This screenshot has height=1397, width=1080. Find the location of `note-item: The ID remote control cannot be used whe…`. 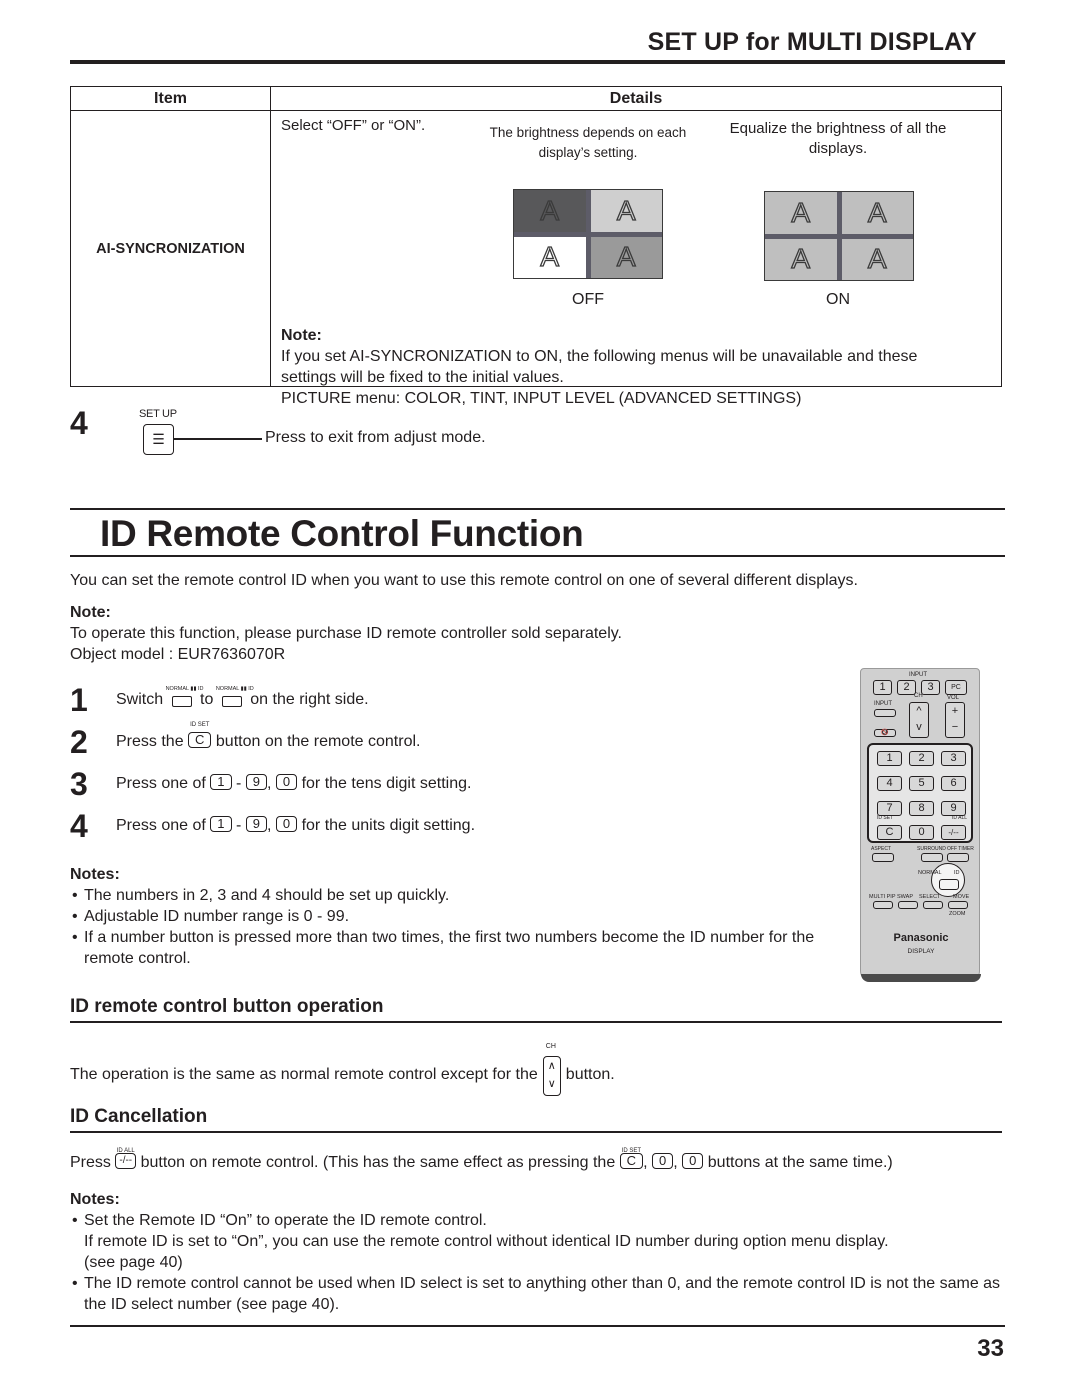

note-item: The ID remote control cannot be used whe… is located at coordinates (540, 1294).